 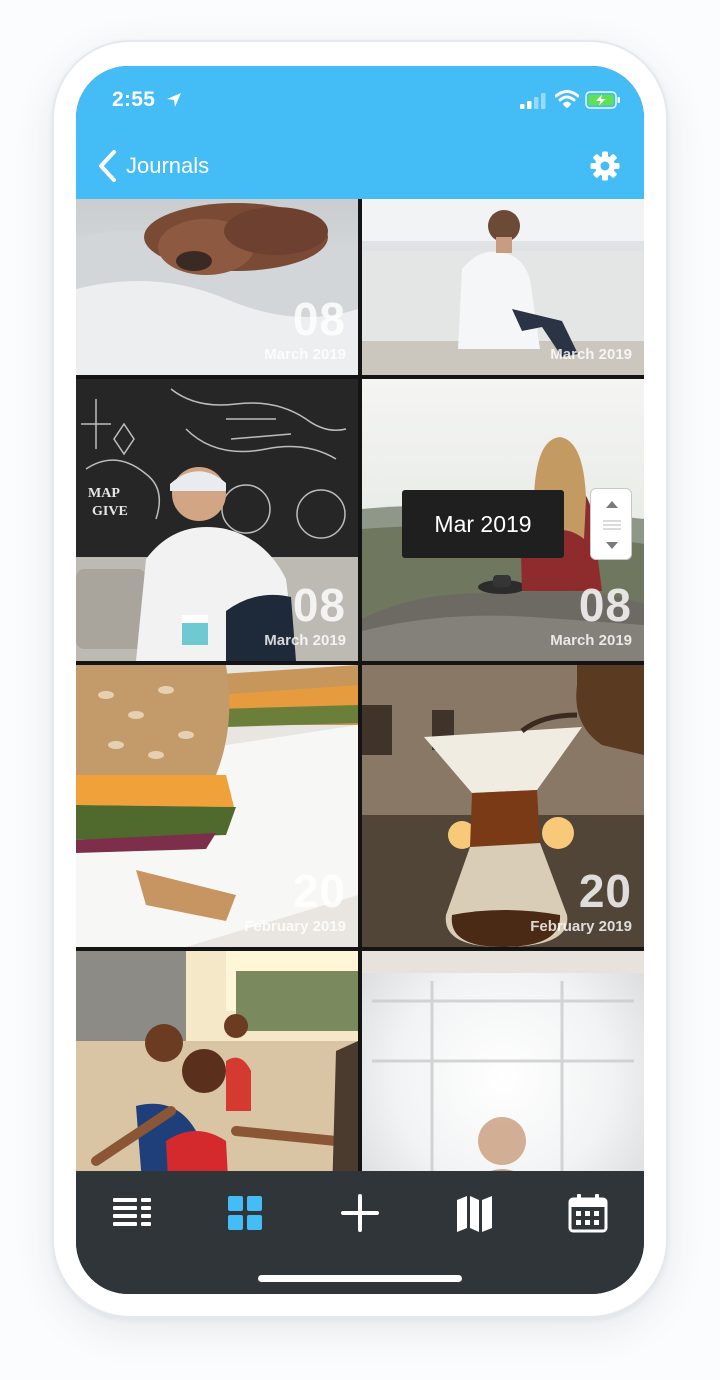 I want to click on children-photo, so click(x=217, y=1061).